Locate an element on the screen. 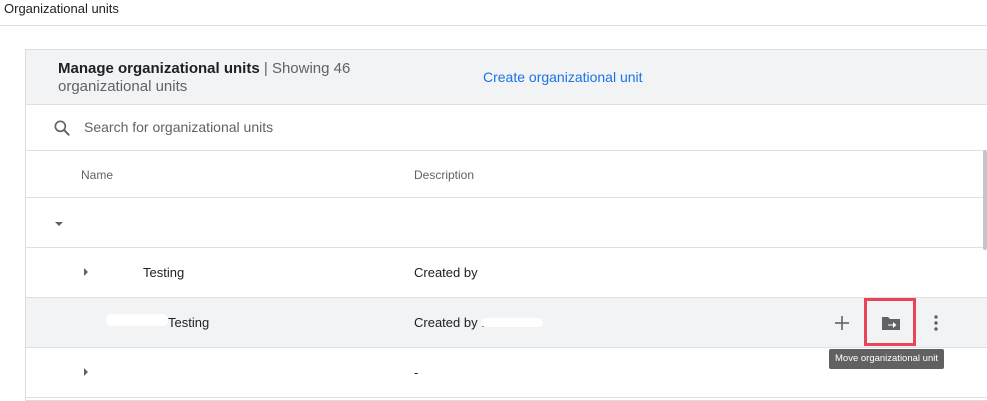 The image size is (987, 401). unit-count-suffix: organizational units is located at coordinates (123, 86).